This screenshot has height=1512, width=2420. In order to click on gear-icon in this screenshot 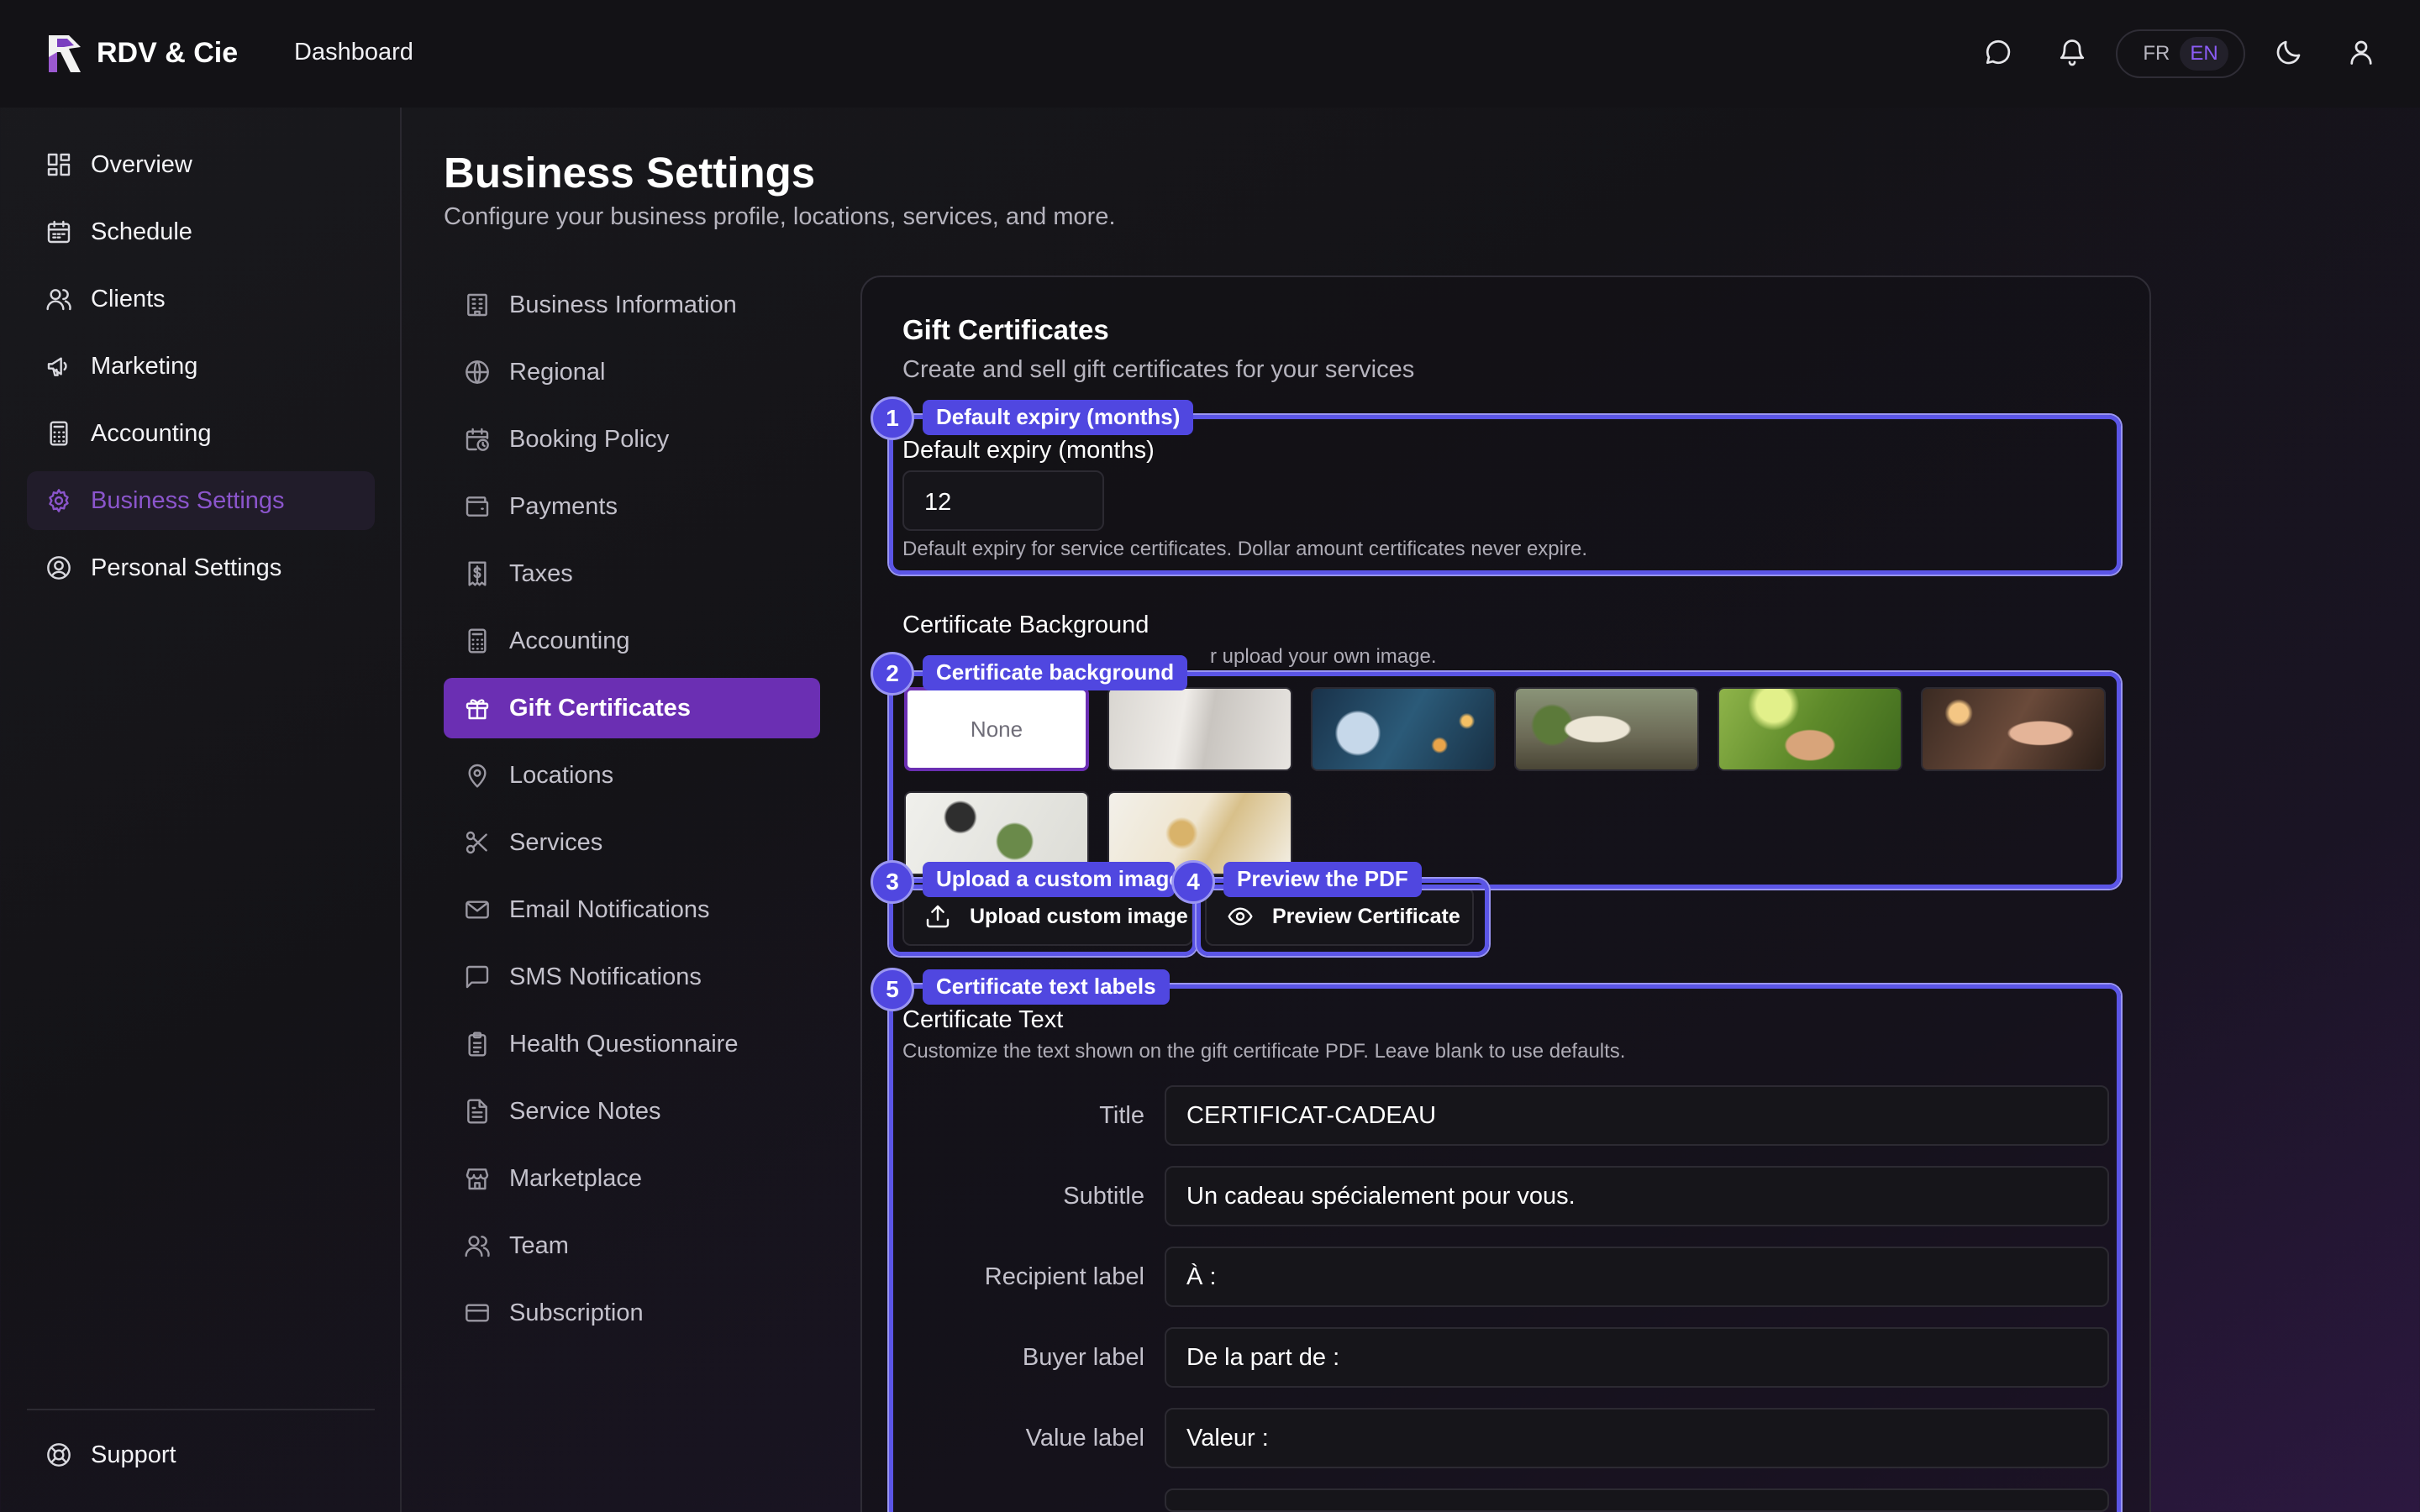, I will do `click(58, 500)`.